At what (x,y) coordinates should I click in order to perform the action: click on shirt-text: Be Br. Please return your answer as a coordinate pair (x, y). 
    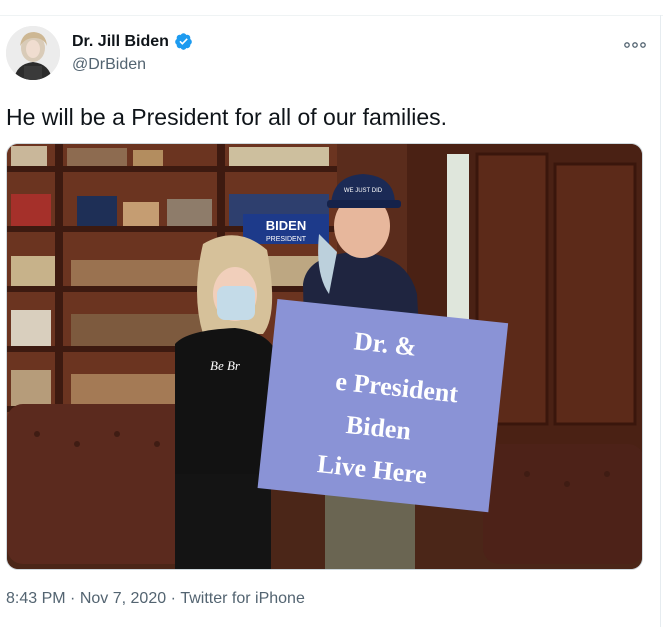
    Looking at the image, I should click on (225, 365).